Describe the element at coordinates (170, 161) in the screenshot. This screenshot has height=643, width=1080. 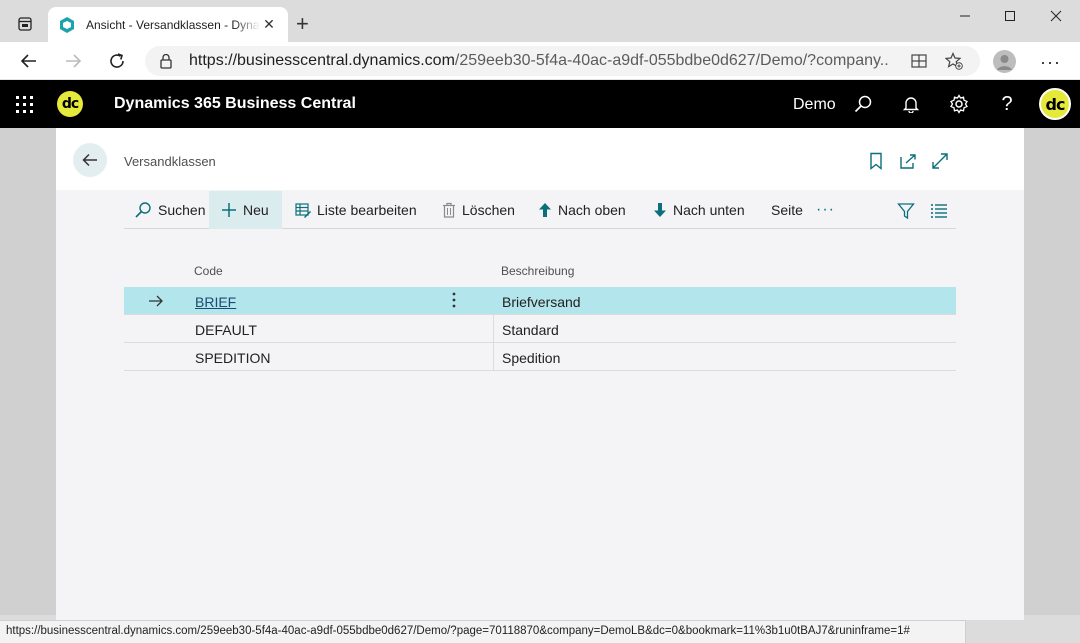
I see `page-title: Versandklassen` at that location.